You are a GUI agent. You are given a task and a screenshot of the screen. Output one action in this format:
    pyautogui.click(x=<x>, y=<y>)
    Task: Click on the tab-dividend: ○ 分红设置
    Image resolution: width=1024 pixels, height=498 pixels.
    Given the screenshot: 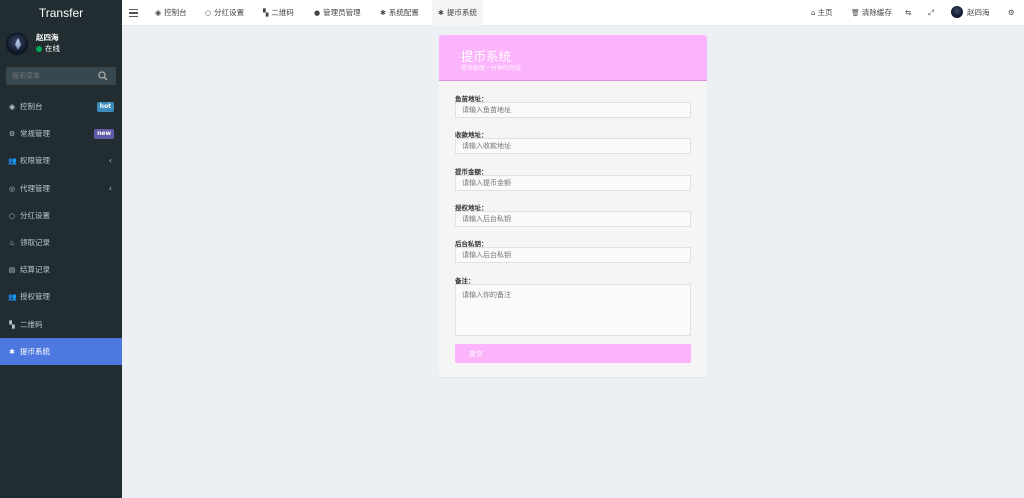 What is the action you would take?
    pyautogui.click(x=224, y=13)
    